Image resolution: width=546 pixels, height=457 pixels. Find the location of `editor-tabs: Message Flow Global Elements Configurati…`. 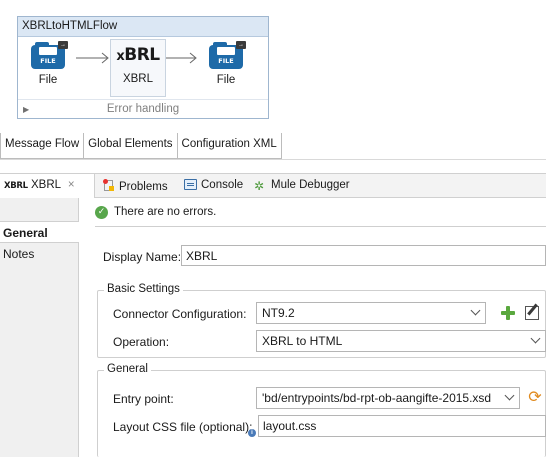

editor-tabs: Message Flow Global Elements Configurati… is located at coordinates (141, 146).